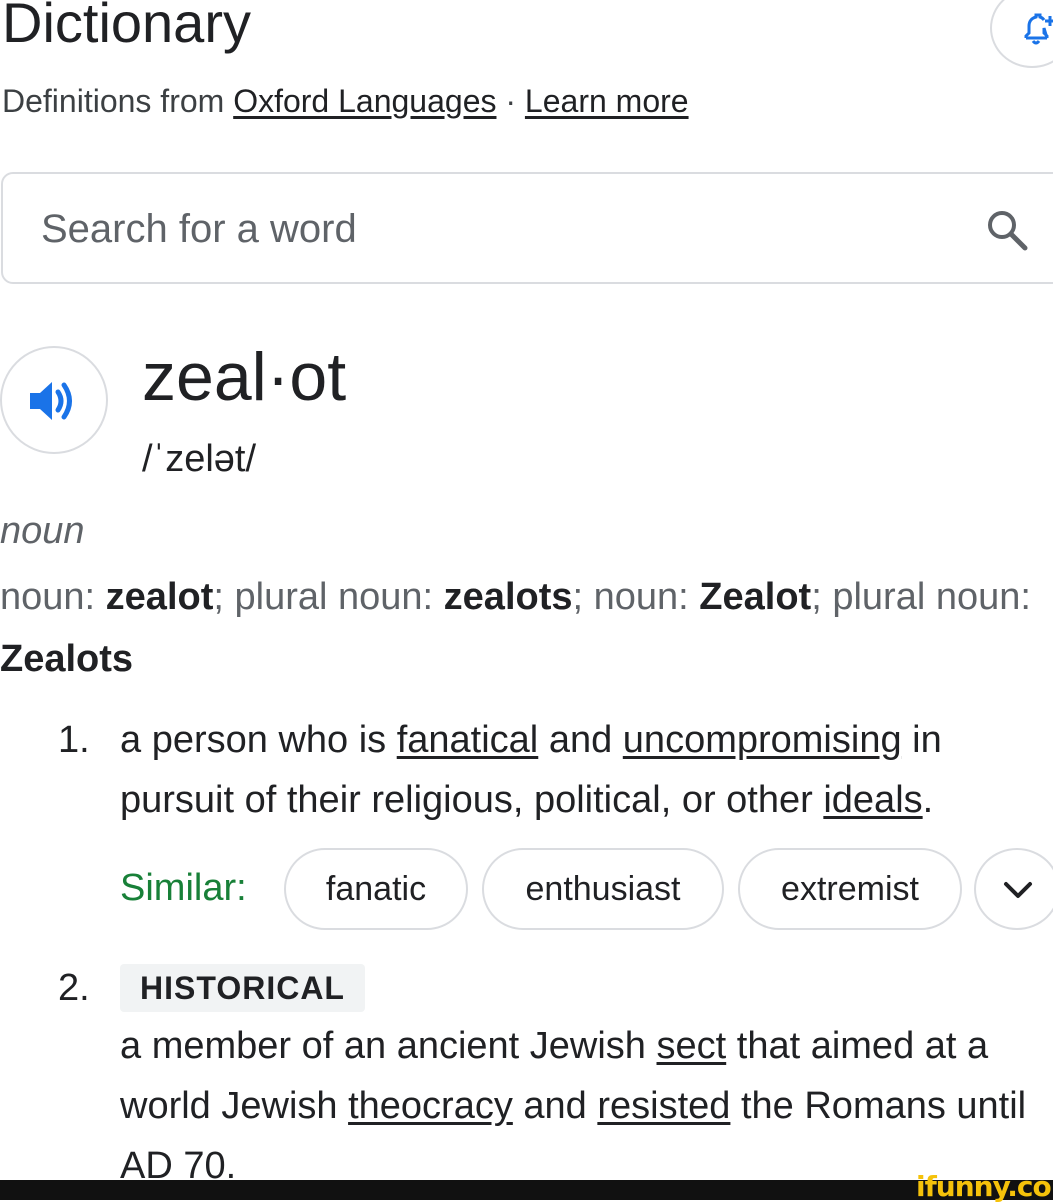 The image size is (1053, 1203). Describe the element at coordinates (376, 889) in the screenshot. I see `similar-chip-fanatic: fanatic` at that location.